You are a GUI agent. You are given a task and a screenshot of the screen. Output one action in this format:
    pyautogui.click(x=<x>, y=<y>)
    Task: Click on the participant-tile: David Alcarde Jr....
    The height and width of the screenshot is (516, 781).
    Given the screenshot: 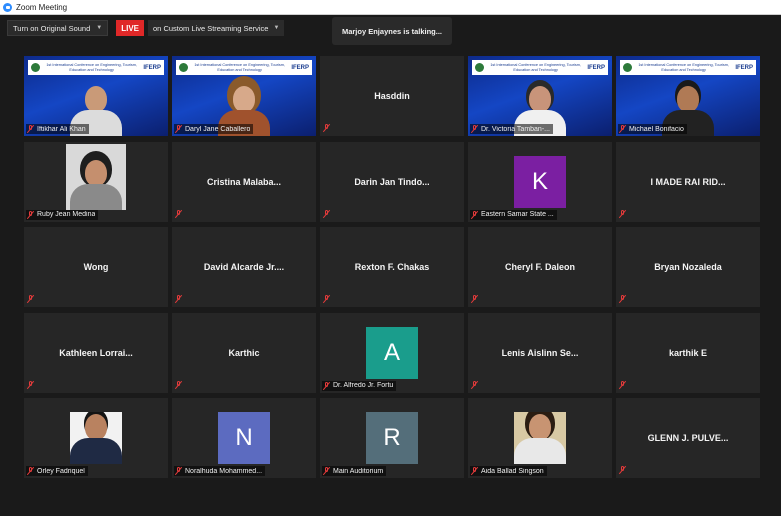 What is the action you would take?
    pyautogui.click(x=244, y=267)
    